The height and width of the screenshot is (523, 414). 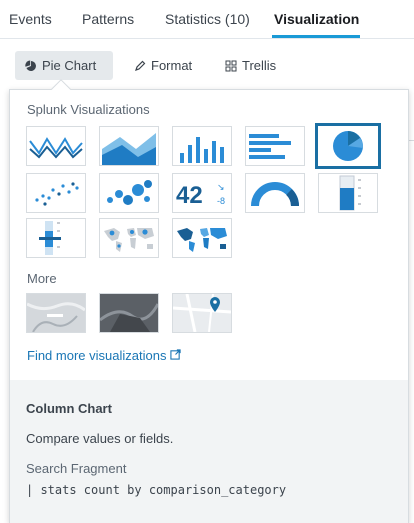 I want to click on single-value-delta: -8, so click(x=221, y=201).